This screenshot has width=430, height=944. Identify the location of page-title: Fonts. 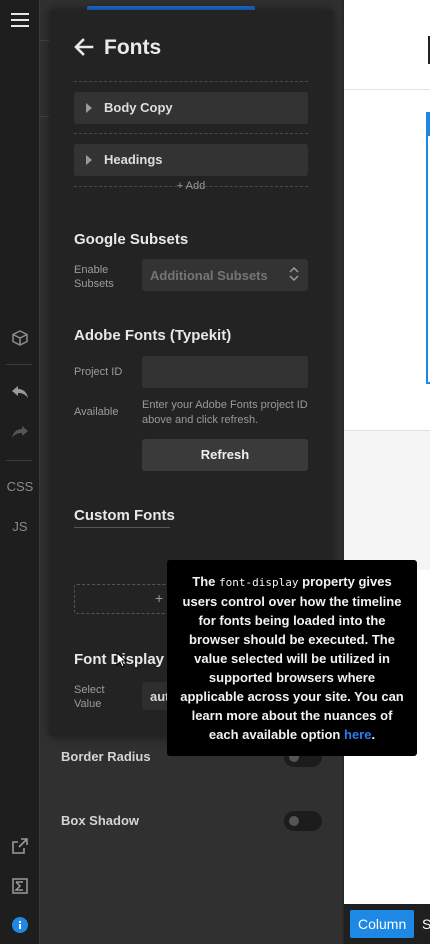
(133, 47).